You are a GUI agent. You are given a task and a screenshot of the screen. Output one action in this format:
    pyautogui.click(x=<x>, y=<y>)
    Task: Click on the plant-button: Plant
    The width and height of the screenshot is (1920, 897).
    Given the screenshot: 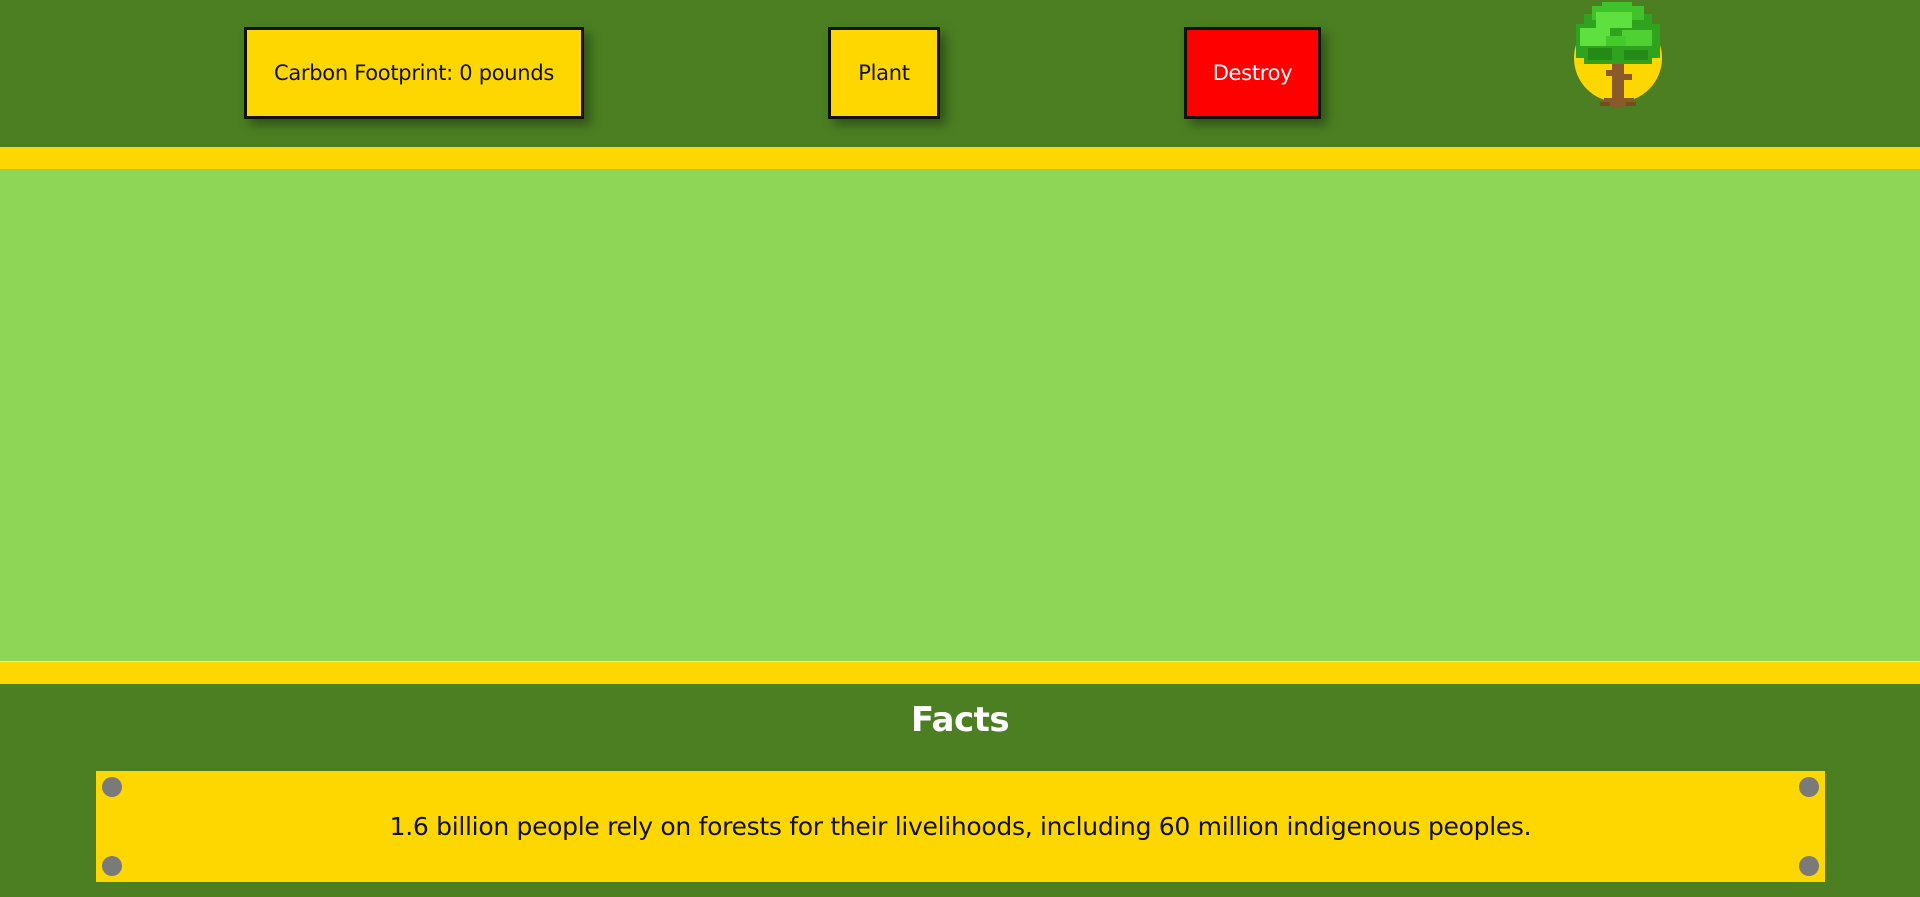 What is the action you would take?
    pyautogui.click(x=884, y=73)
    